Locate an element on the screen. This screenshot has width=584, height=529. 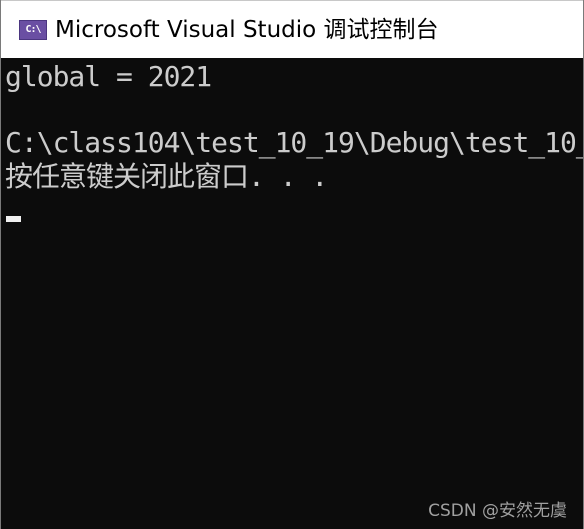
title-bar: C:\ Microsoft Visual Studio 调试控制台 is located at coordinates (292, 29).